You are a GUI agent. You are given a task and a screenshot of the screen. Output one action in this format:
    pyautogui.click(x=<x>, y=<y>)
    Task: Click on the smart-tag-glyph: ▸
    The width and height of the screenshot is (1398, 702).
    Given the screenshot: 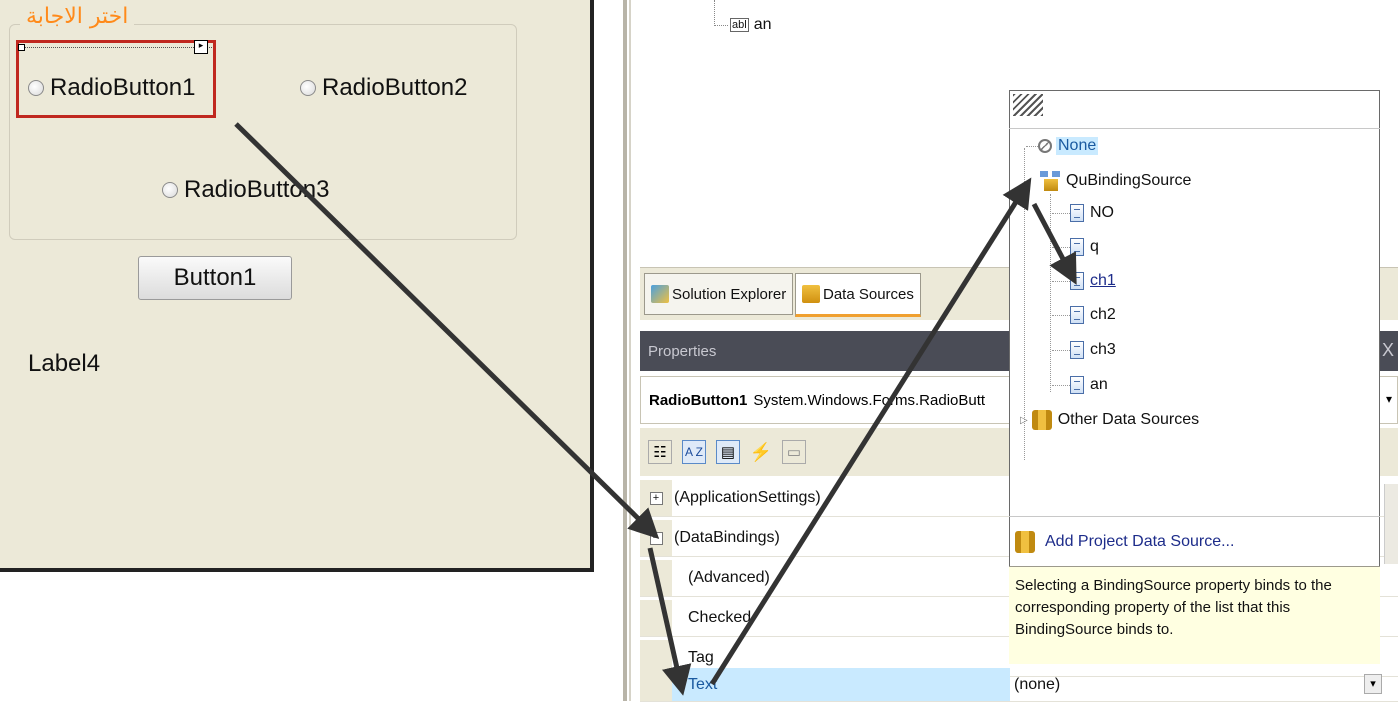 What is the action you would take?
    pyautogui.click(x=201, y=47)
    